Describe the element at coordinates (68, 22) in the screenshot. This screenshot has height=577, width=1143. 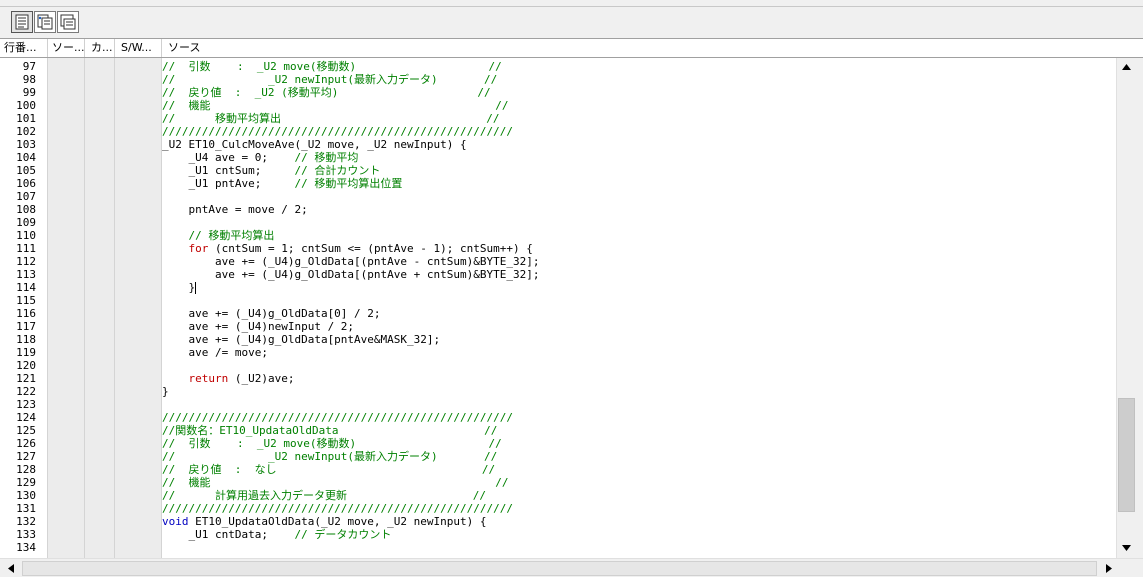
I see `disassembly-view-button` at that location.